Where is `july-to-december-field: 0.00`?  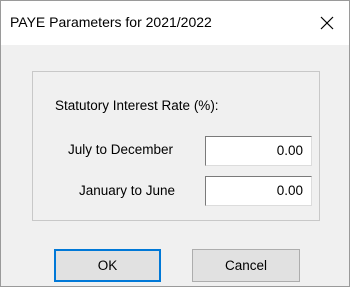 july-to-december-field: 0.00 is located at coordinates (258, 151).